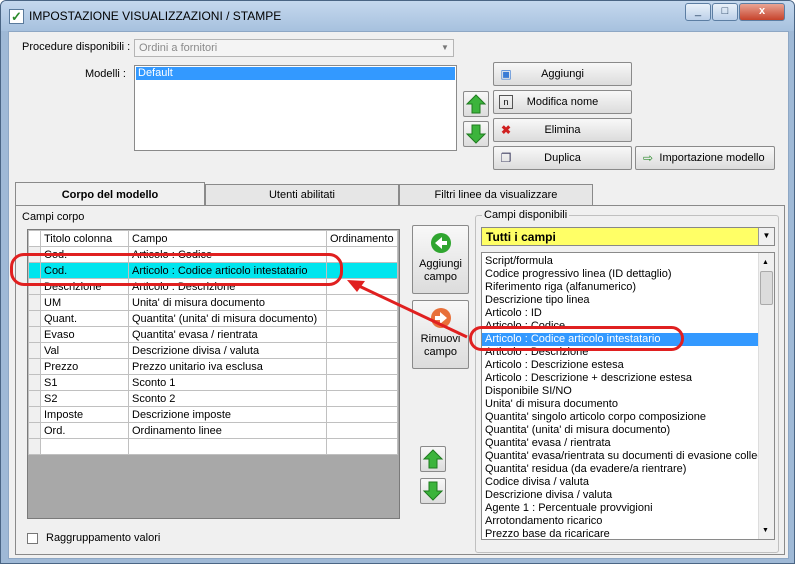  I want to click on highlight-arrow, so click(407, 309).